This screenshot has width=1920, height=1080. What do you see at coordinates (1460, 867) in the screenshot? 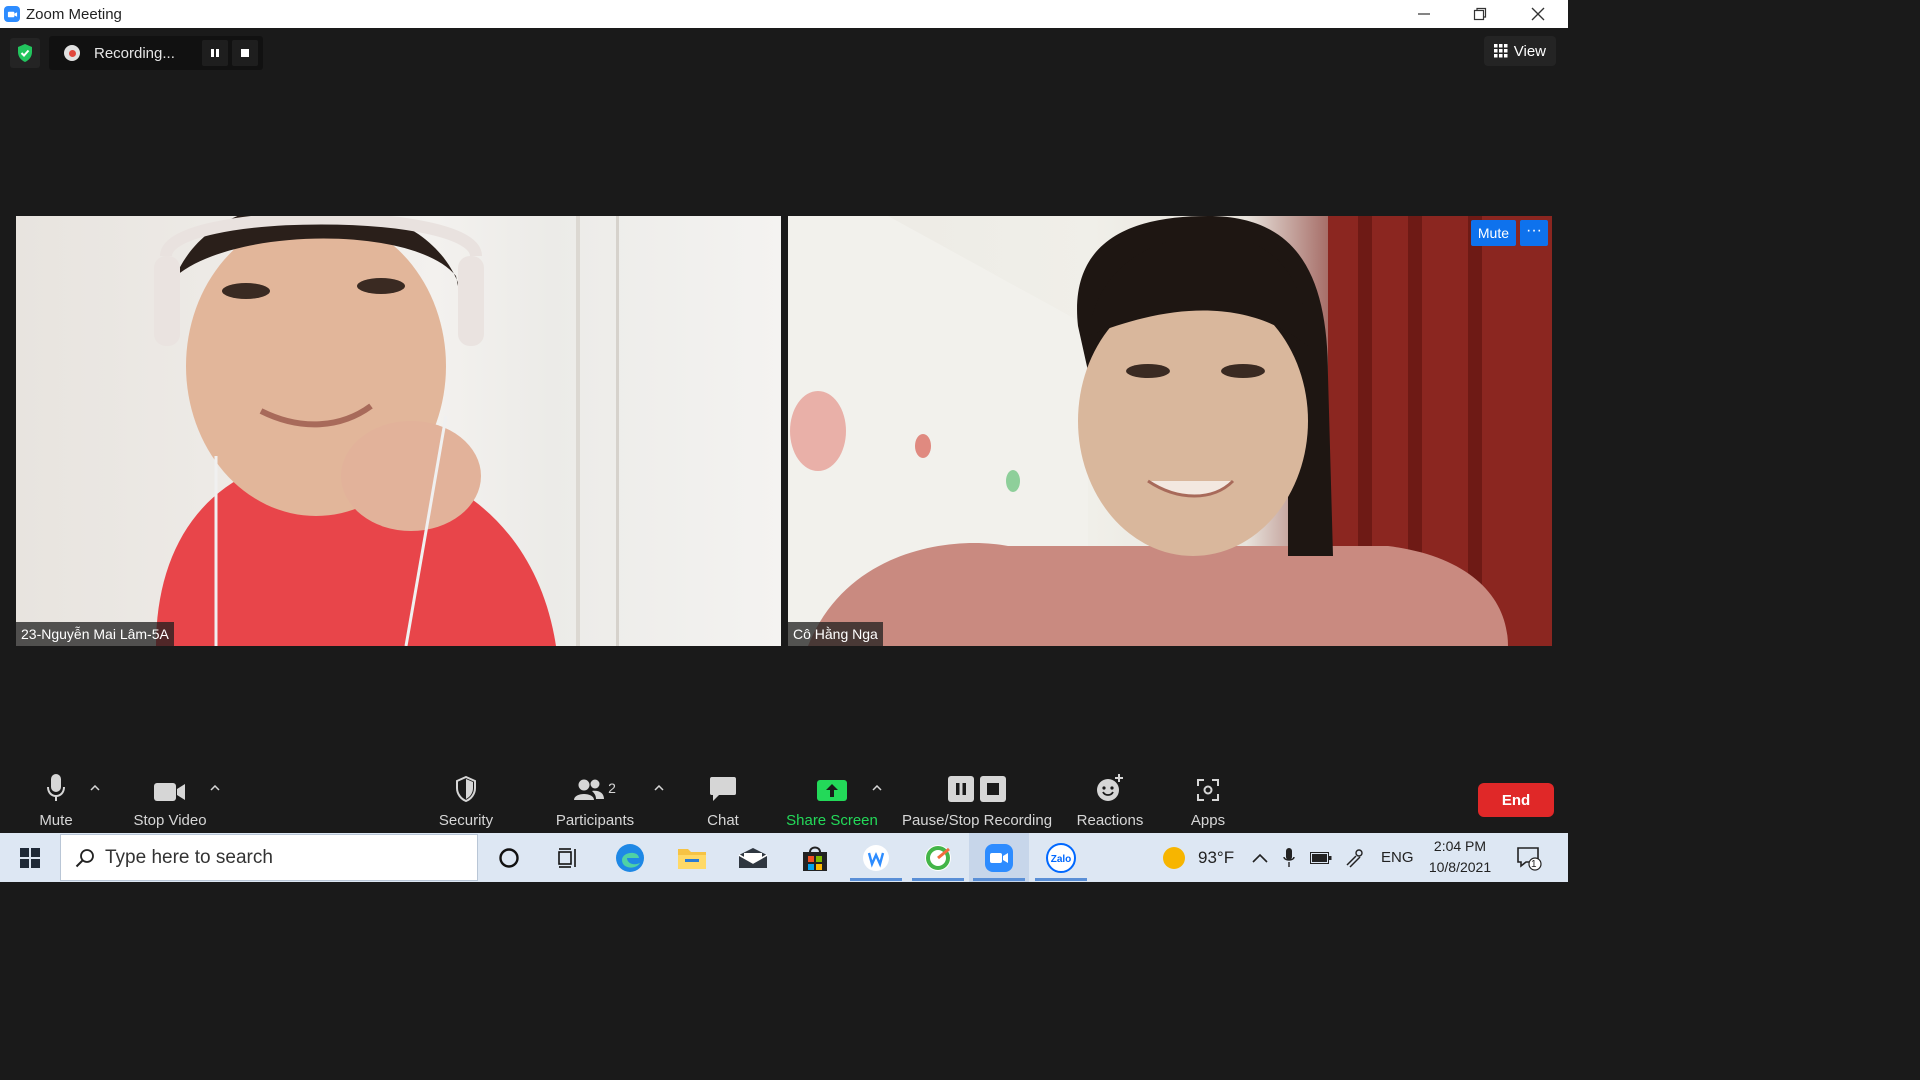
I see `clock-date: 10/8/2021` at bounding box center [1460, 867].